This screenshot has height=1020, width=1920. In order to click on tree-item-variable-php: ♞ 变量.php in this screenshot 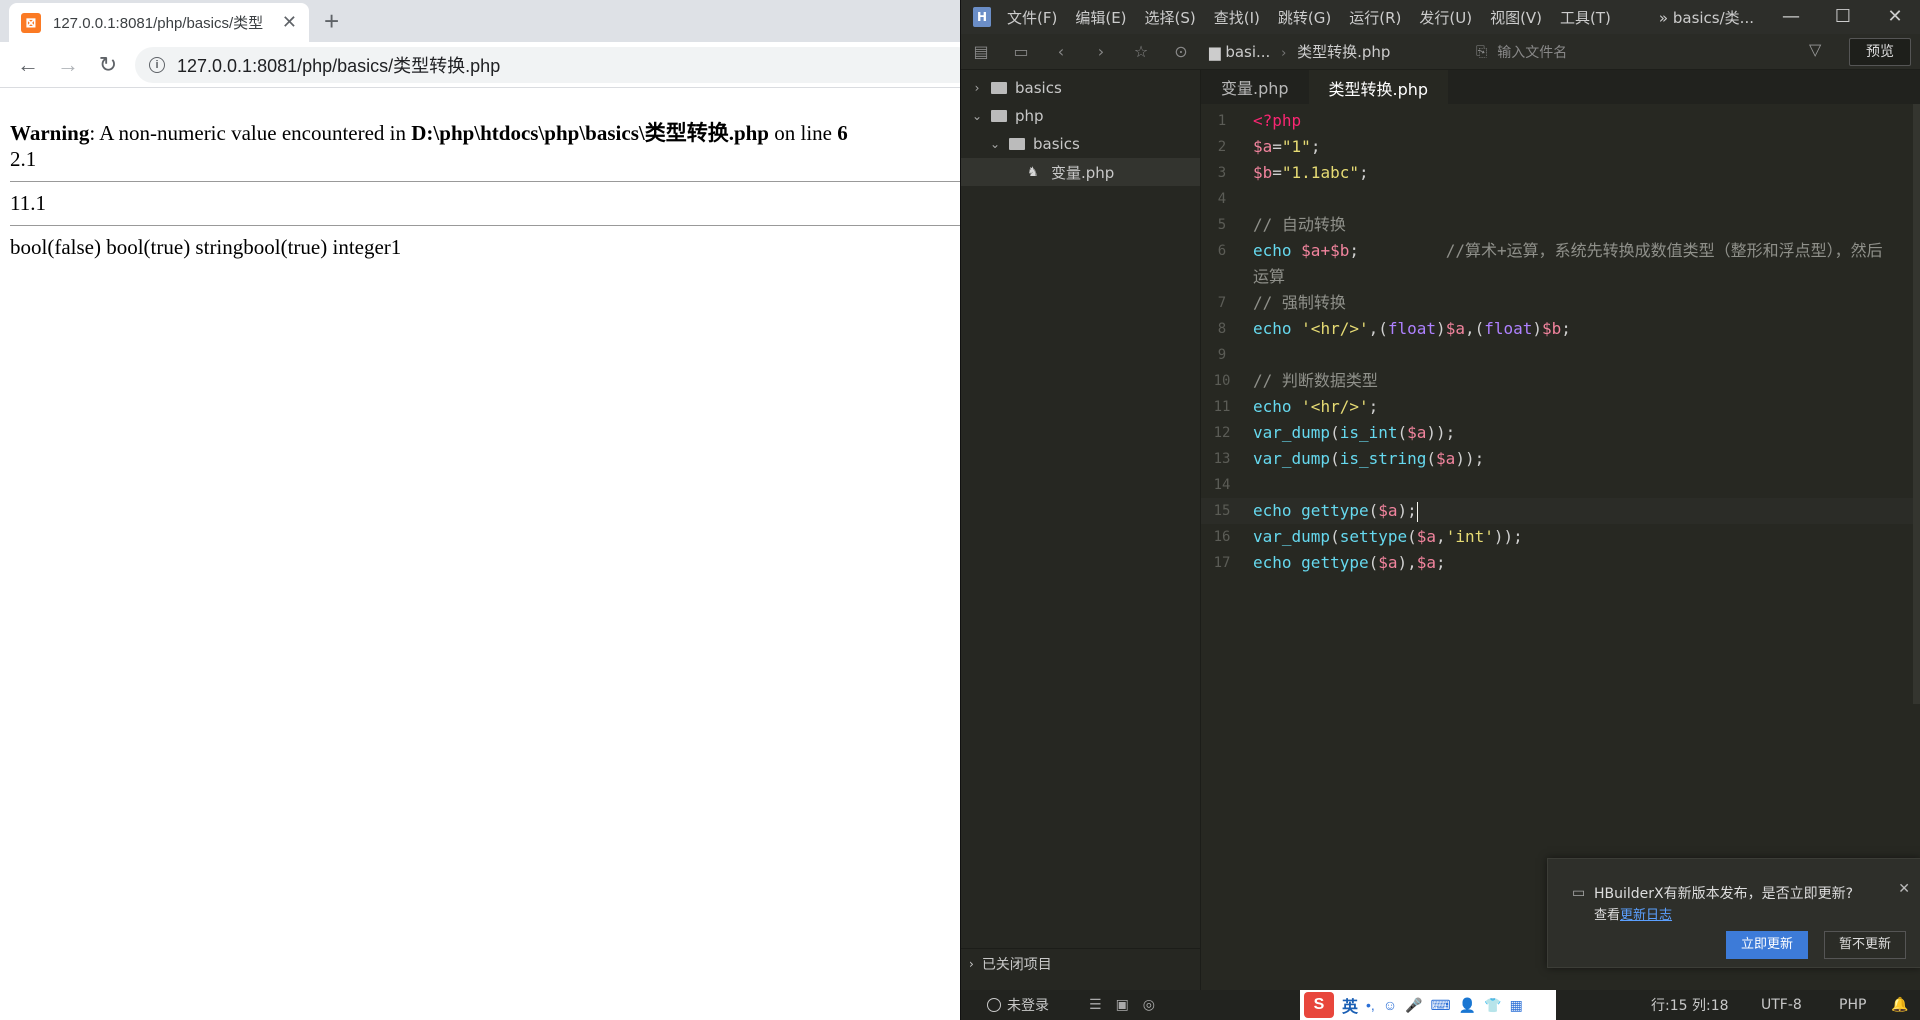, I will do `click(1080, 172)`.